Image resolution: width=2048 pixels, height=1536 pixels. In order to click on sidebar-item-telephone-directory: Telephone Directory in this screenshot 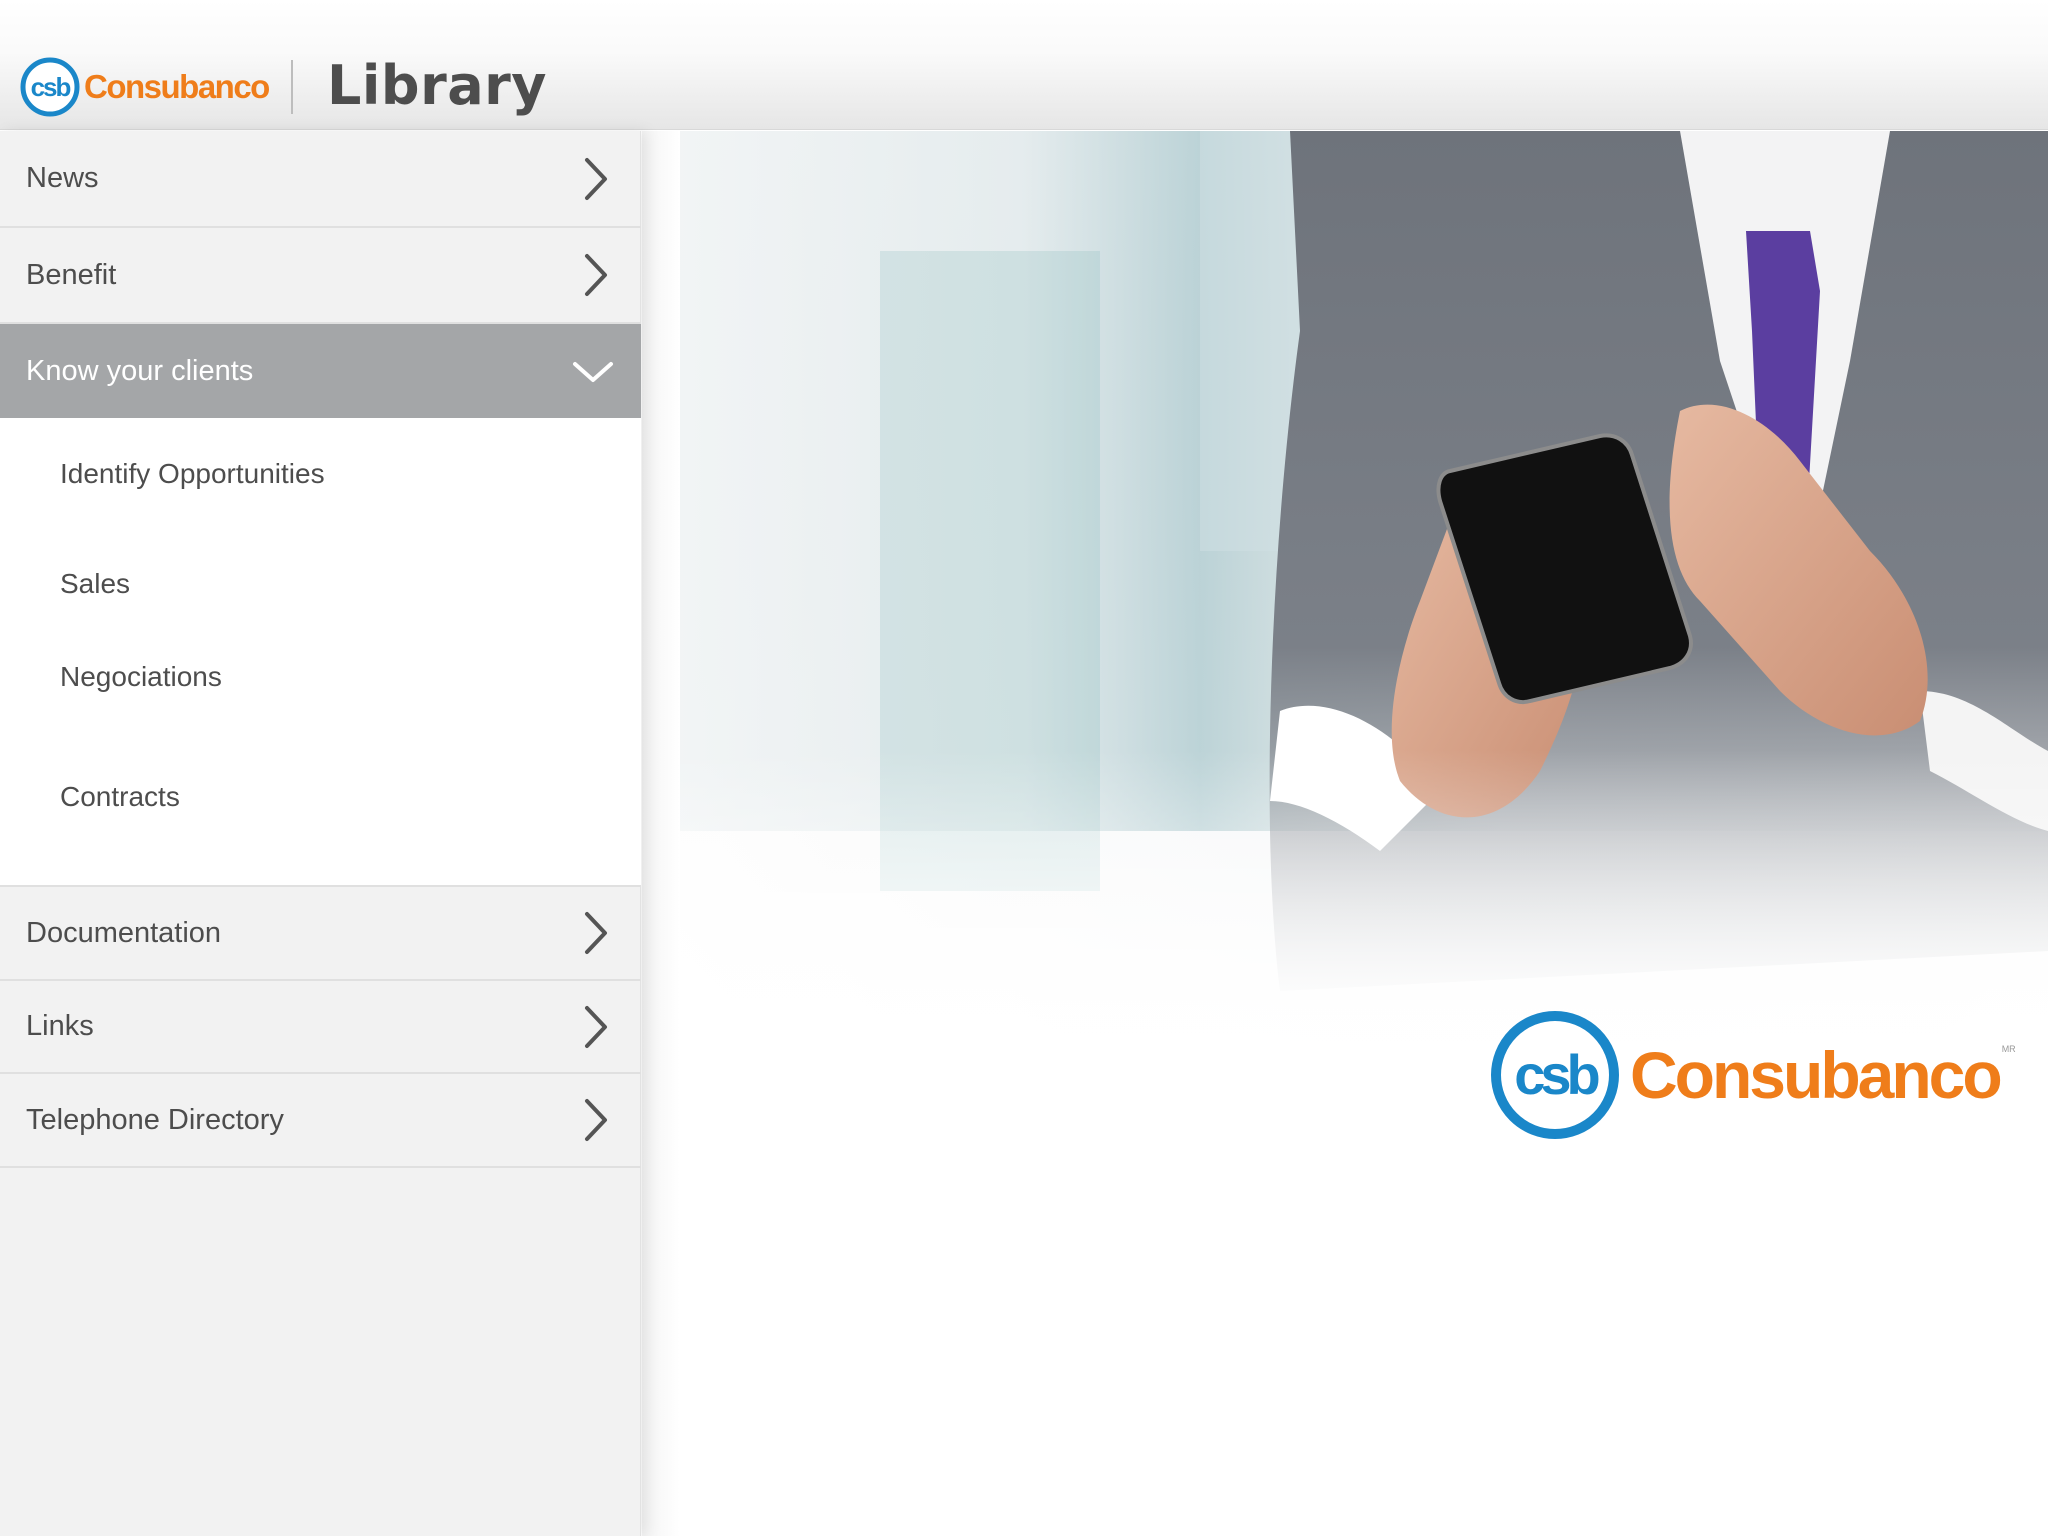, I will do `click(320, 1121)`.